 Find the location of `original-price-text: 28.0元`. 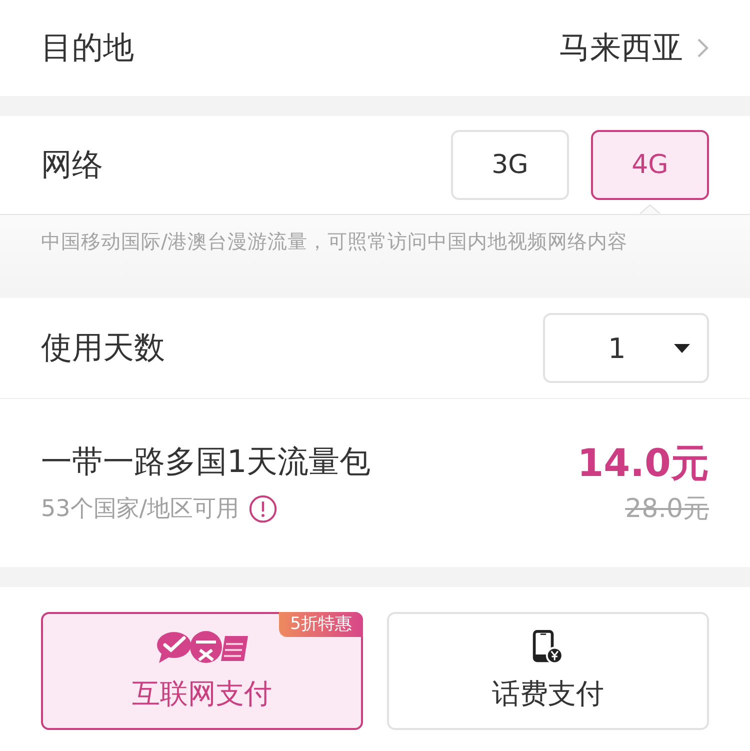

original-price-text: 28.0元 is located at coordinates (667, 509).